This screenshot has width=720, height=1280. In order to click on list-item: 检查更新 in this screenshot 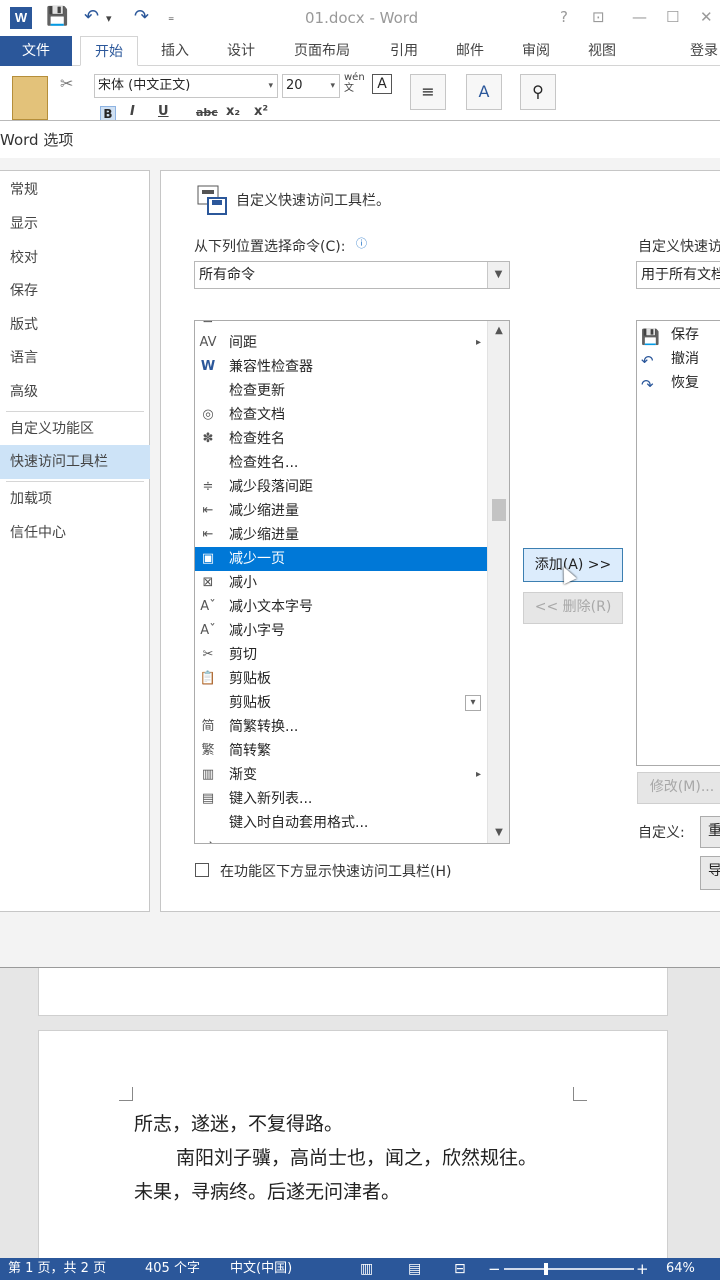, I will do `click(341, 391)`.